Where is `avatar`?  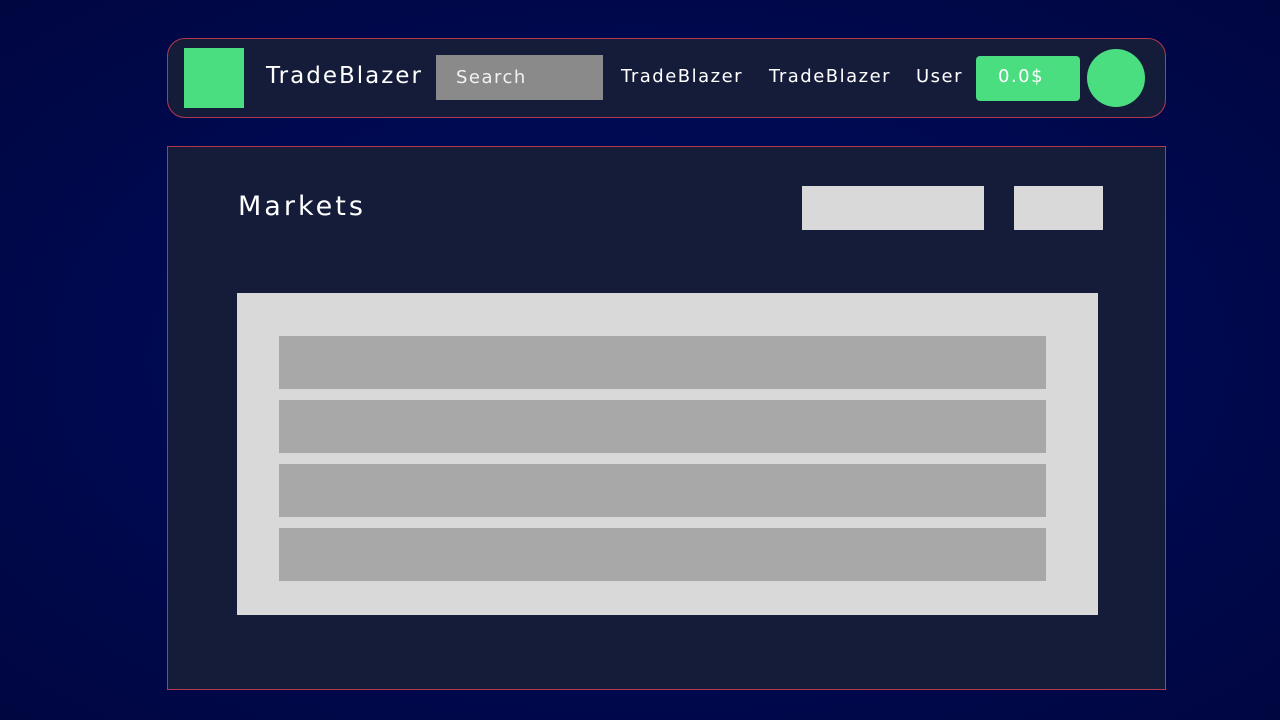
avatar is located at coordinates (1116, 78).